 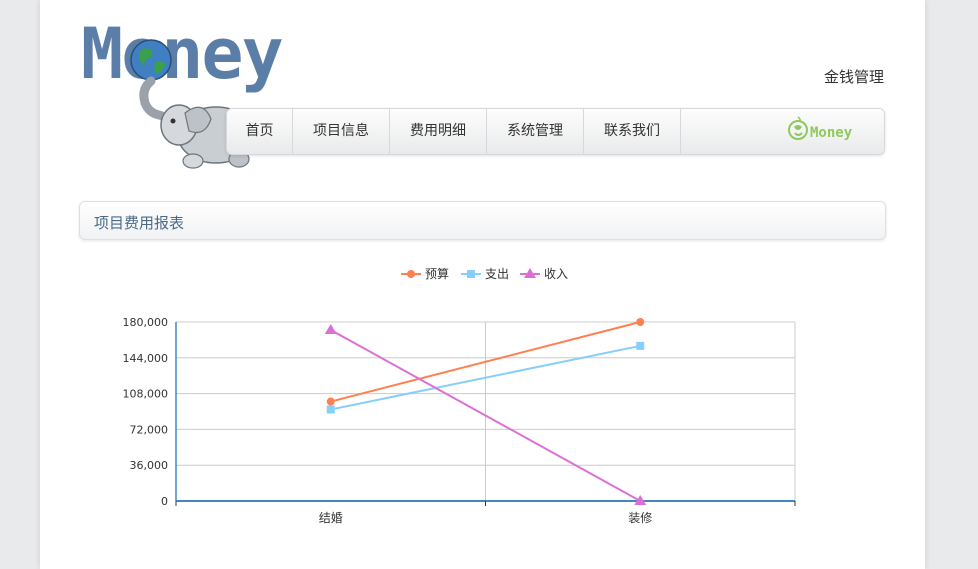 What do you see at coordinates (485, 512) in the screenshot?
I see `chart-x-axis: 结婚 装修` at bounding box center [485, 512].